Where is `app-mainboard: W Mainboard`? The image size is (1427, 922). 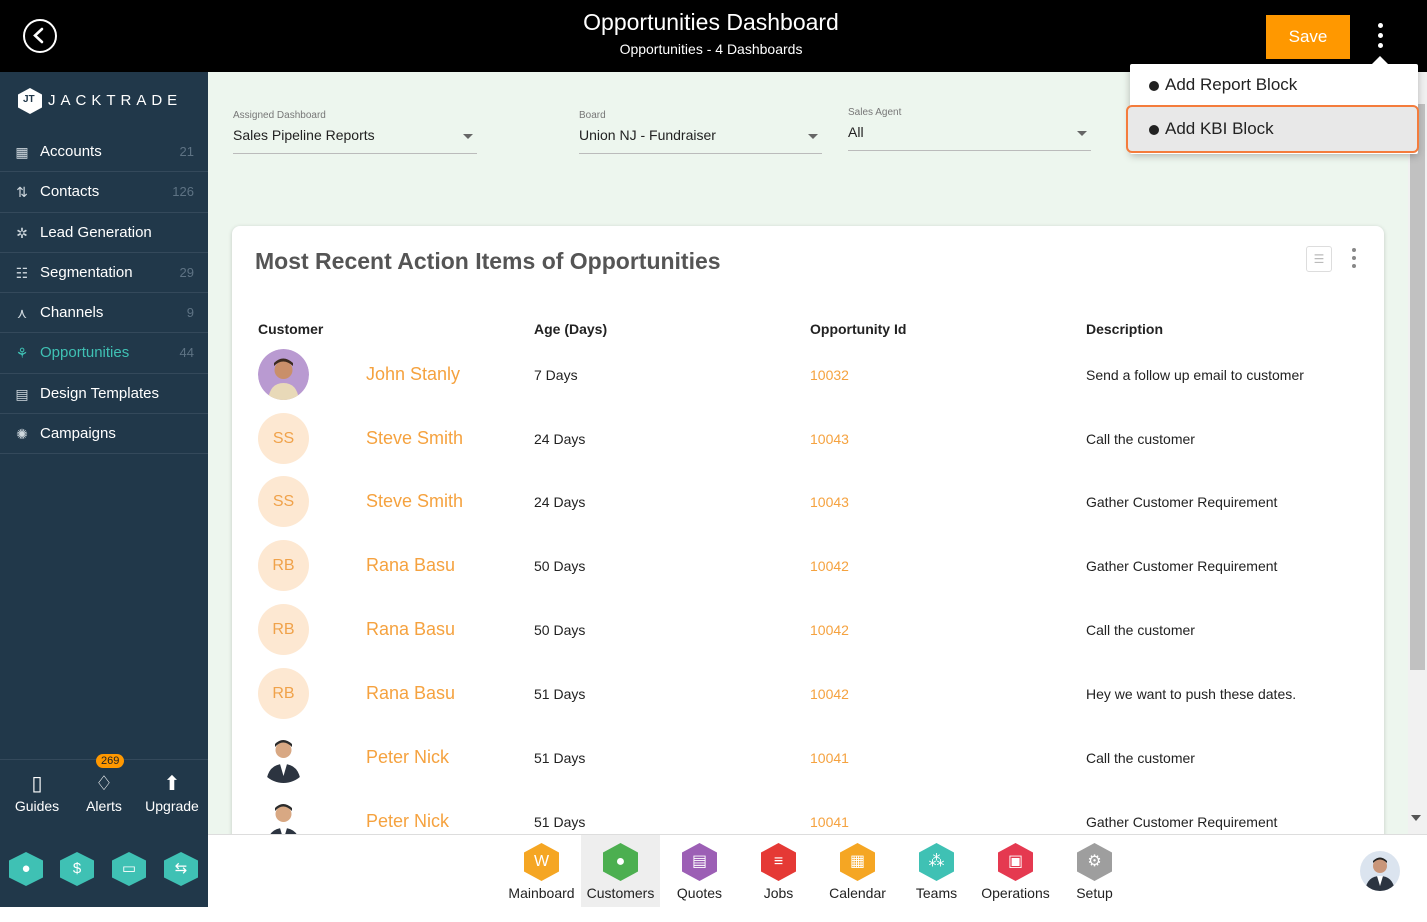 app-mainboard: W Mainboard is located at coordinates (541, 871).